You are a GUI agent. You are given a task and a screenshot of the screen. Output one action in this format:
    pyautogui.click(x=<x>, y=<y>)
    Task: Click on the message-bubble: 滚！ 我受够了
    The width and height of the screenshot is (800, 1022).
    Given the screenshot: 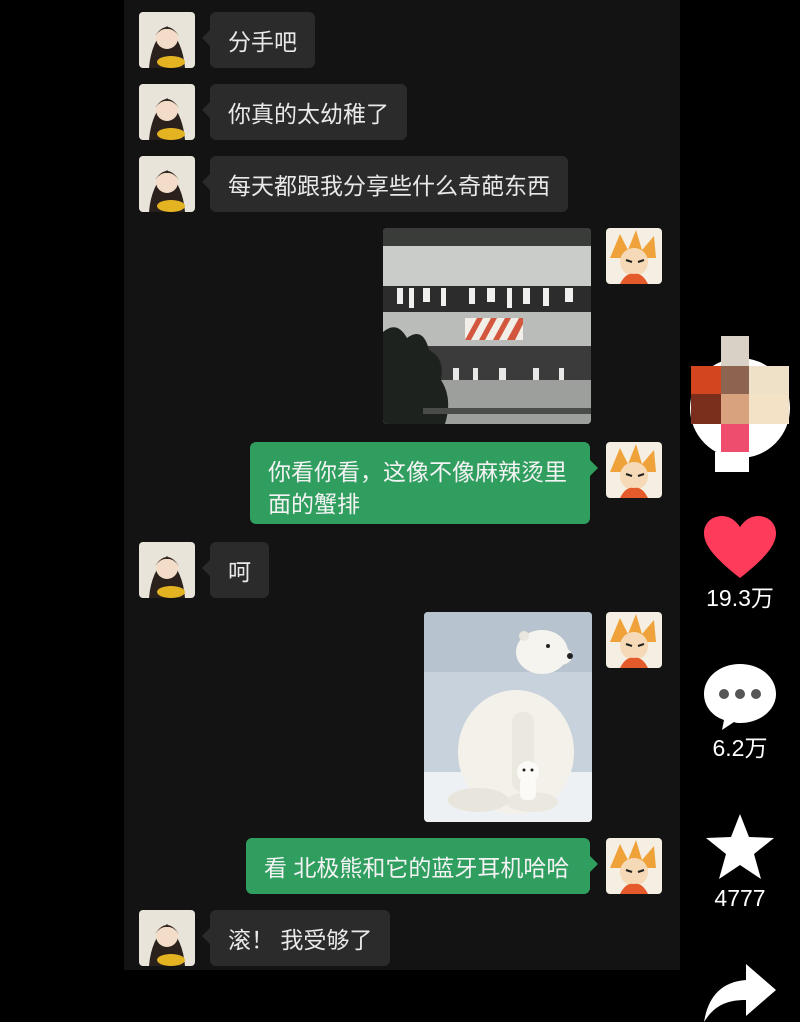 What is the action you would take?
    pyautogui.click(x=296, y=938)
    